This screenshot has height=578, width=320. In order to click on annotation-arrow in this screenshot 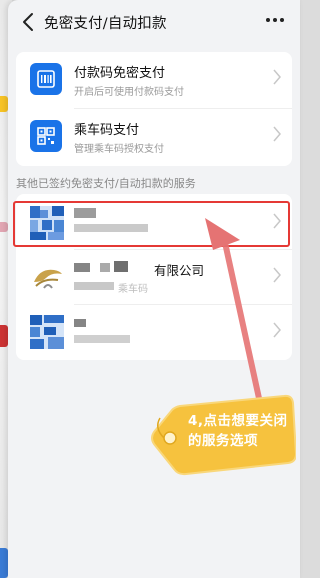, I will do `click(235, 316)`.